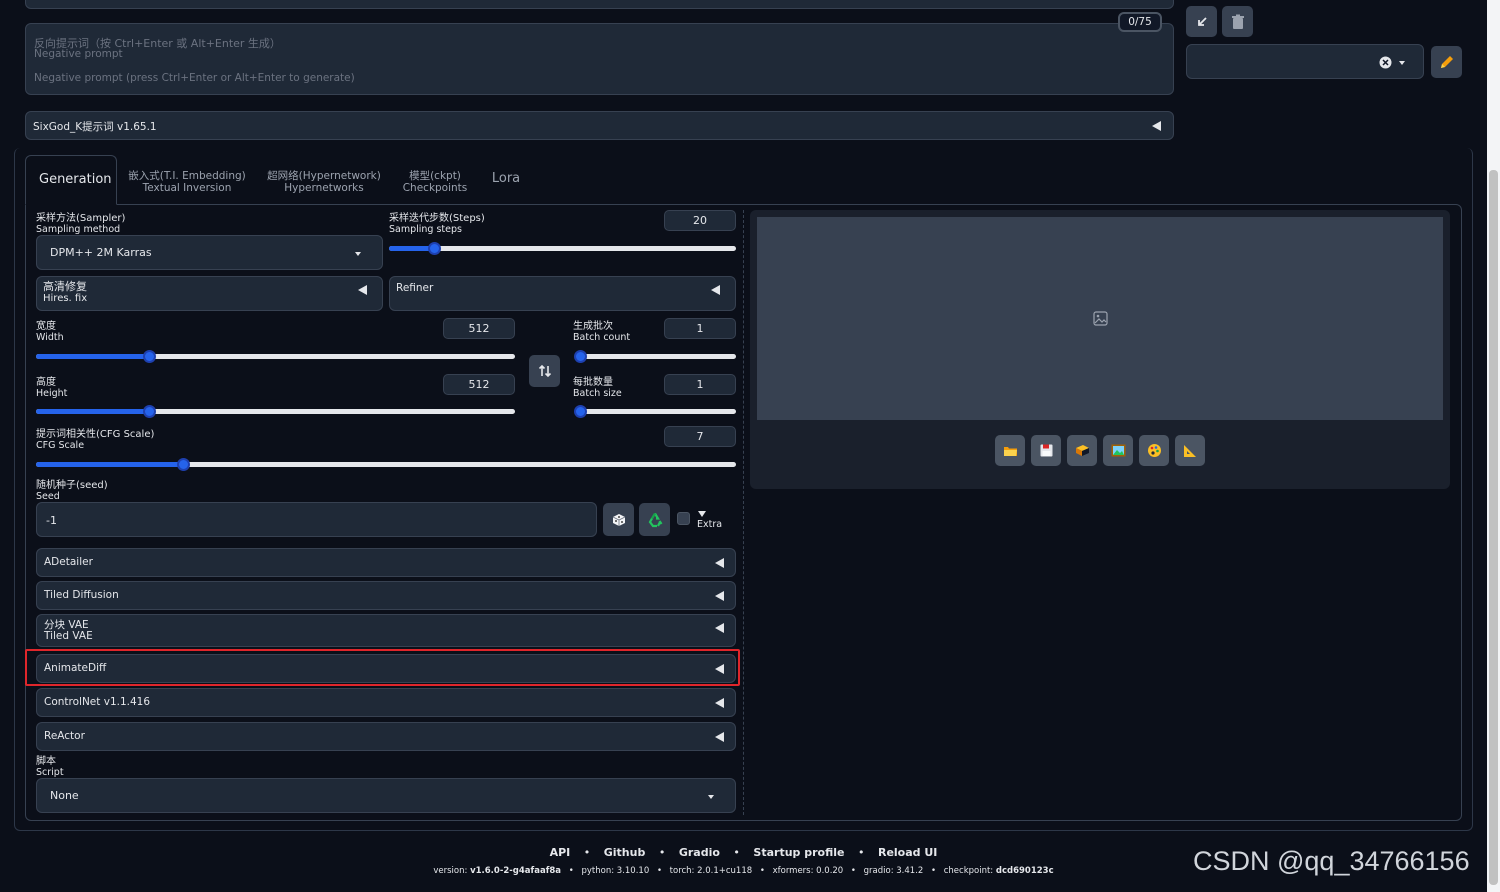 The height and width of the screenshot is (892, 1500). I want to click on refiner-accordion: Refiner, so click(562, 293).